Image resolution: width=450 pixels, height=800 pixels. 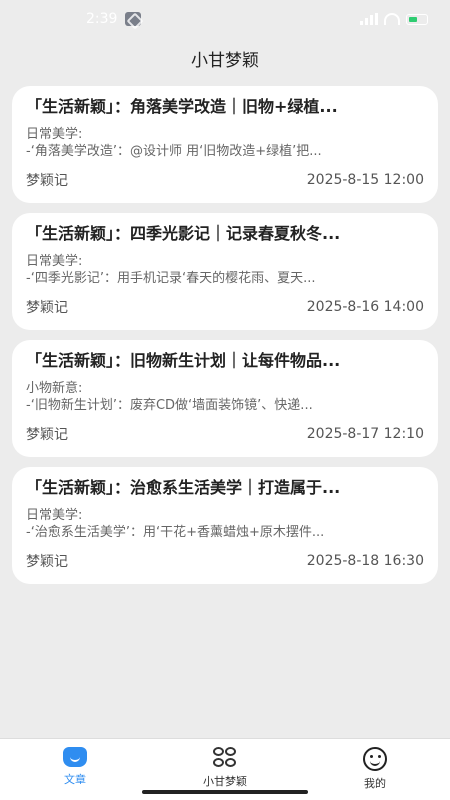 I want to click on home-indicator, so click(x=225, y=792).